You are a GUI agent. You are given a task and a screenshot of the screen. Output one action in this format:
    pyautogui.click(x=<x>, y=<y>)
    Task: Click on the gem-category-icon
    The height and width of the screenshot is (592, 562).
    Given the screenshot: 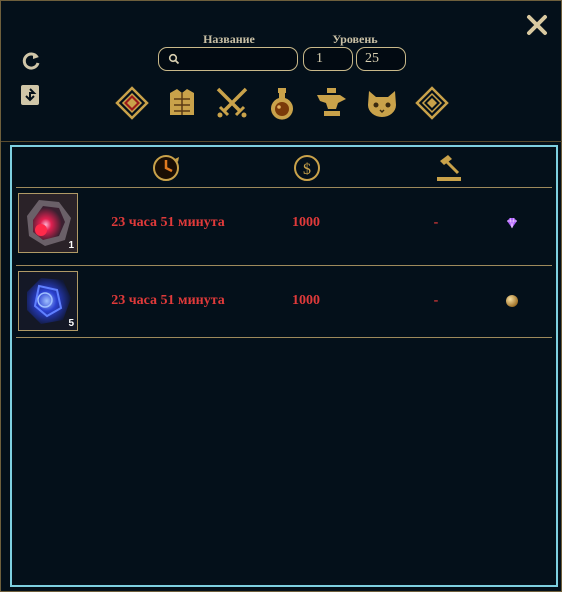 What is the action you would take?
    pyautogui.click(x=132, y=103)
    